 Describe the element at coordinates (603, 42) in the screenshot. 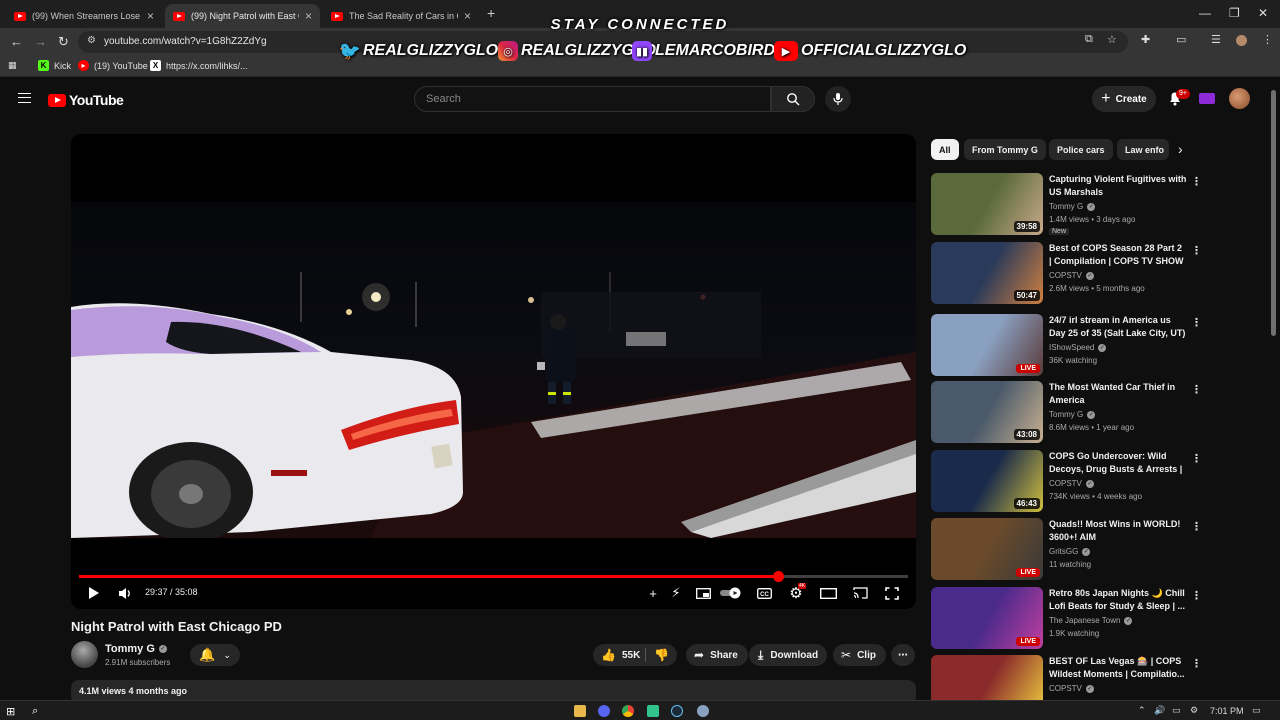

I see `omnibox: ⚙ youtube.com/watch?v=1G8hZ2ZdYg` at that location.